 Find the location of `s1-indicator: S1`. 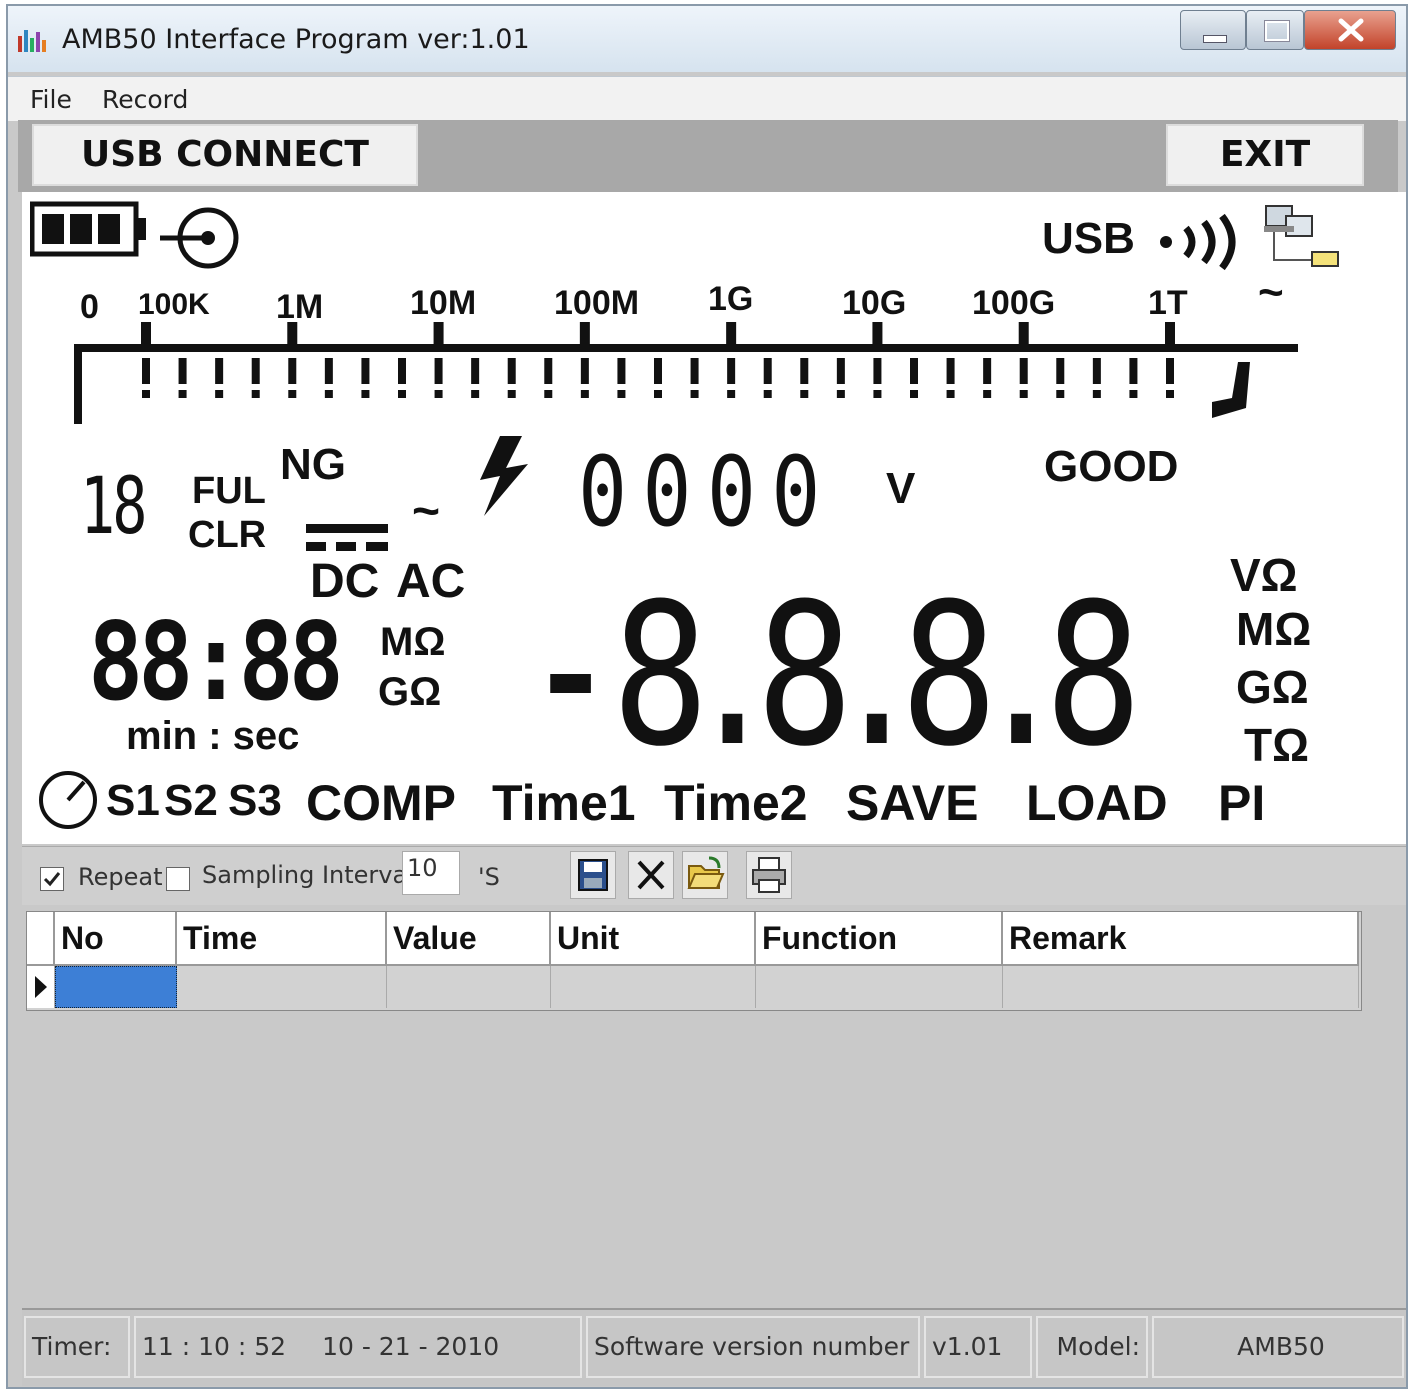

s1-indicator: S1 is located at coordinates (133, 800).